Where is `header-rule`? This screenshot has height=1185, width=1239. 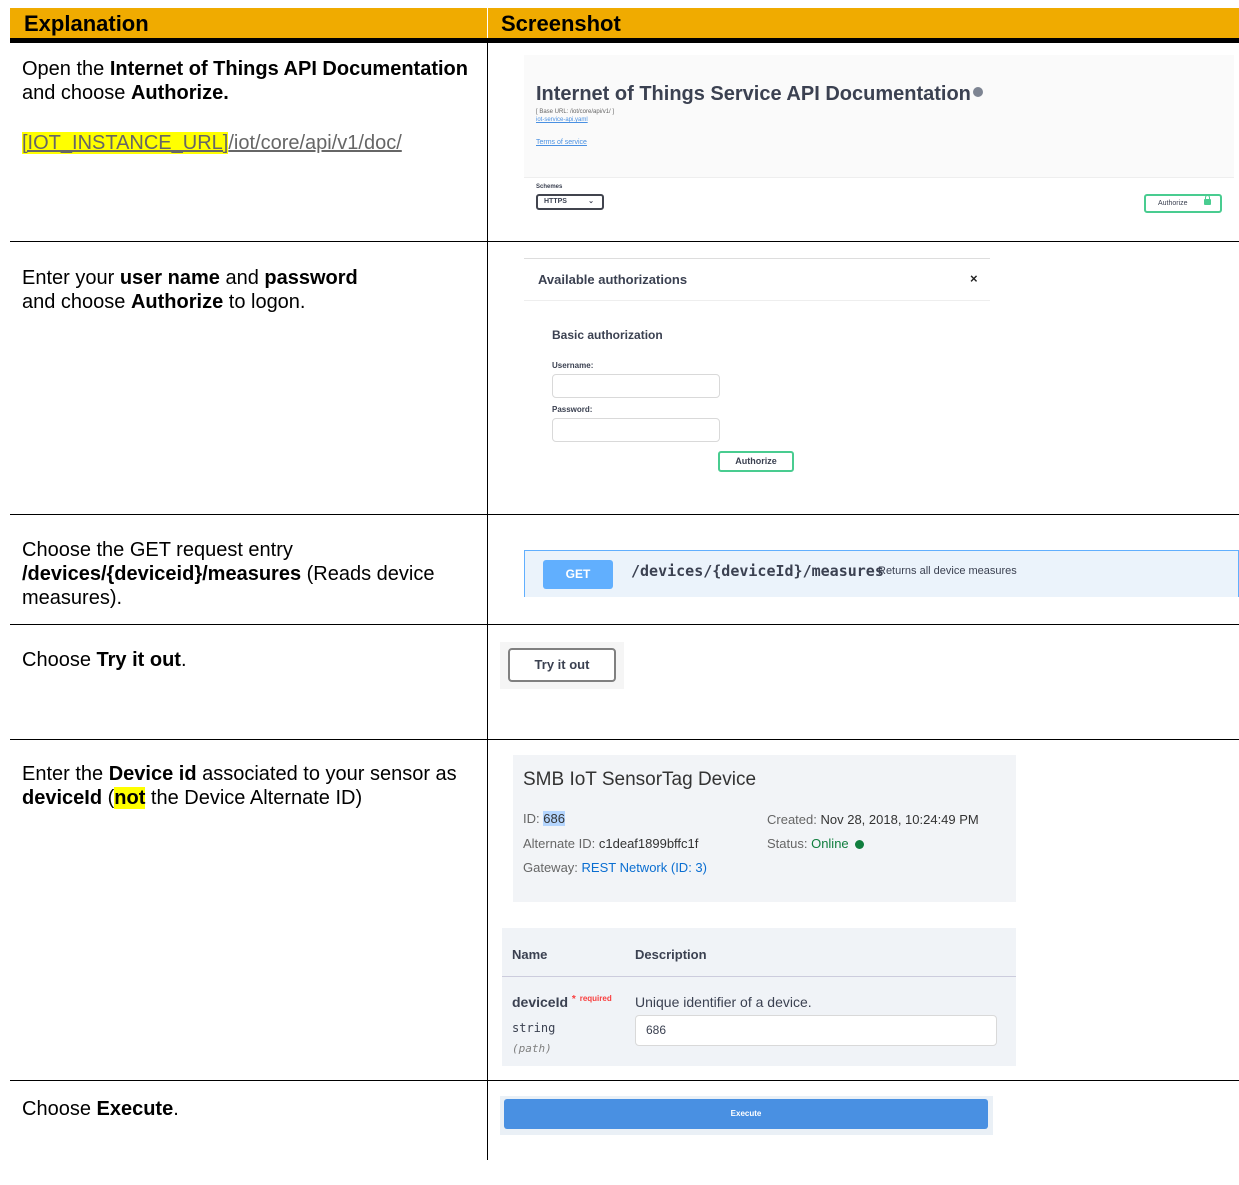 header-rule is located at coordinates (624, 40).